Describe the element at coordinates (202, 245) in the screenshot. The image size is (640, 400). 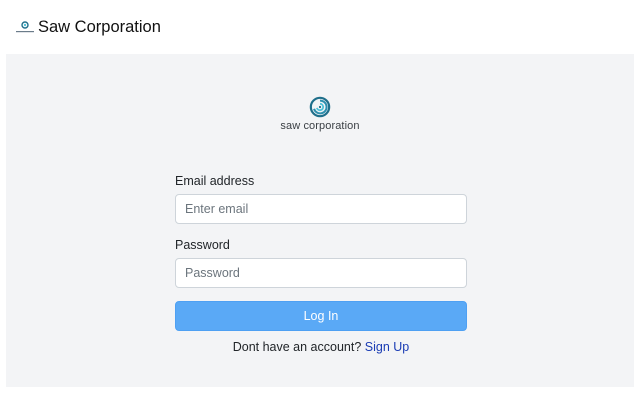
I see `password-label: Password` at that location.